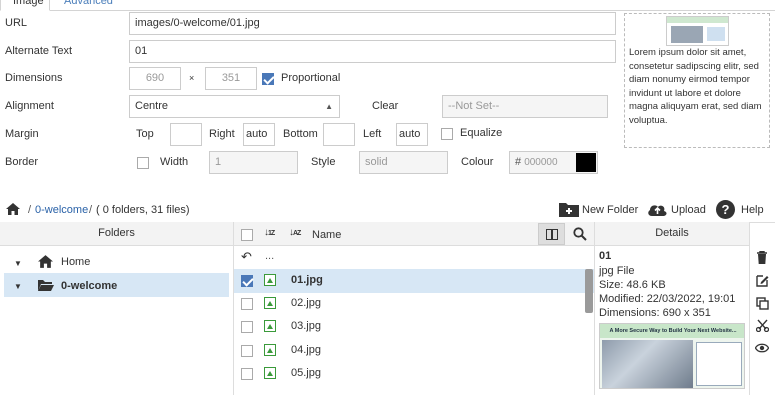 The height and width of the screenshot is (395, 775). What do you see at coordinates (295, 232) in the screenshot?
I see `sort-asc-icon: ↓AZ` at bounding box center [295, 232].